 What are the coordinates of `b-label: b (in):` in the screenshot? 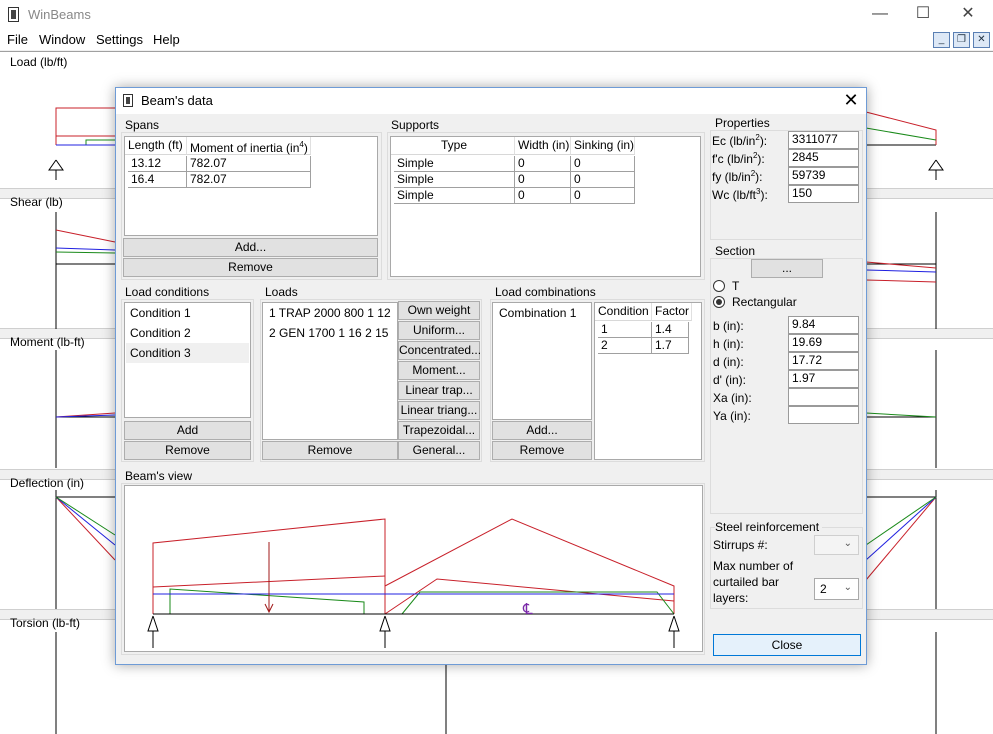 It's located at (728, 326).